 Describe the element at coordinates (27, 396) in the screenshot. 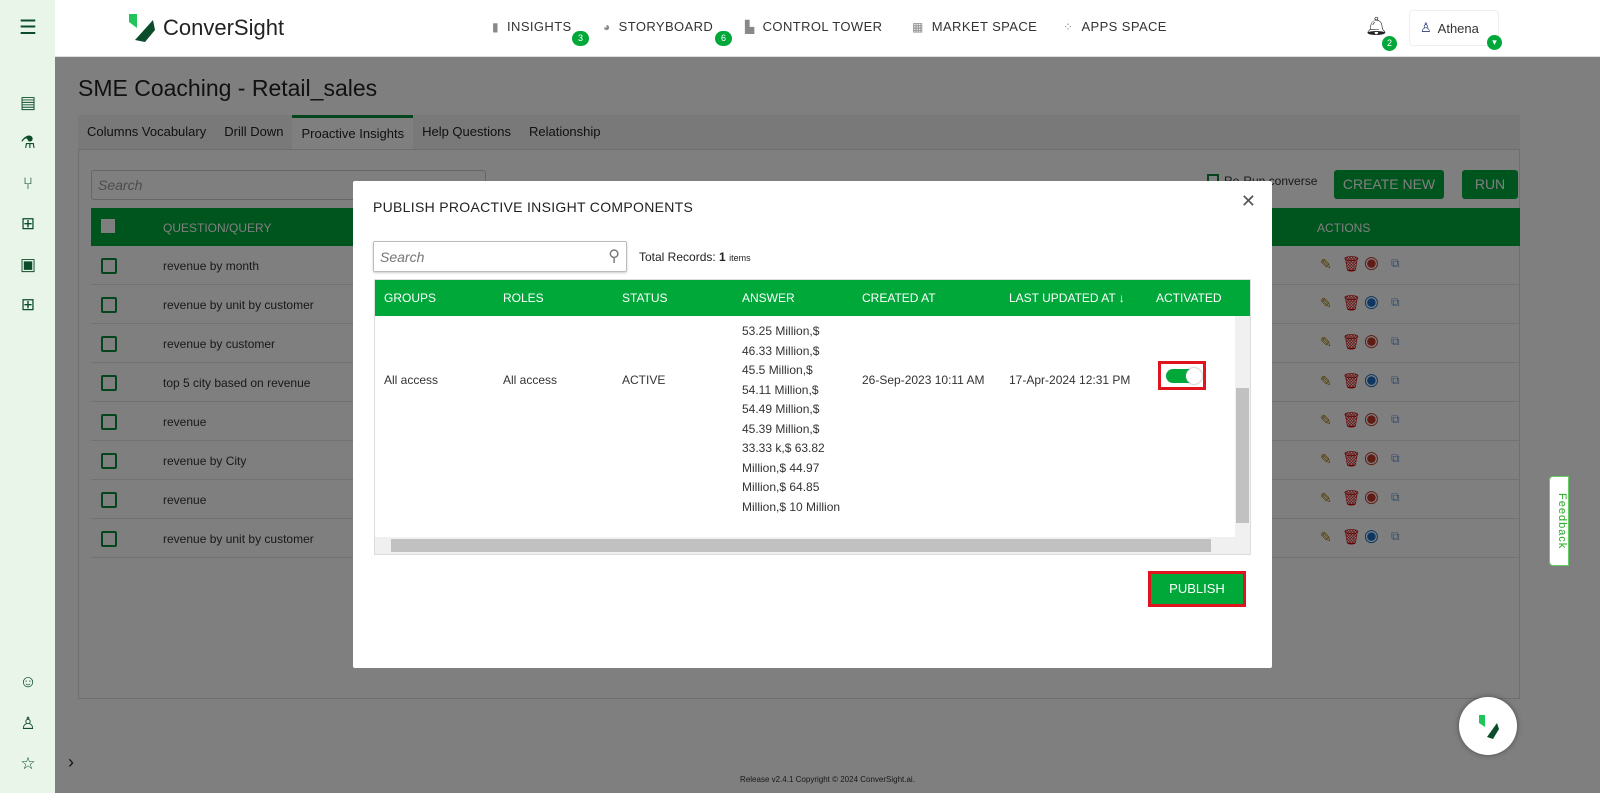

I see `sidebar: ☰ ▤ ⚗ ⑂ ⊞ ▣ ⊞ ☺ ♙ ☆` at that location.